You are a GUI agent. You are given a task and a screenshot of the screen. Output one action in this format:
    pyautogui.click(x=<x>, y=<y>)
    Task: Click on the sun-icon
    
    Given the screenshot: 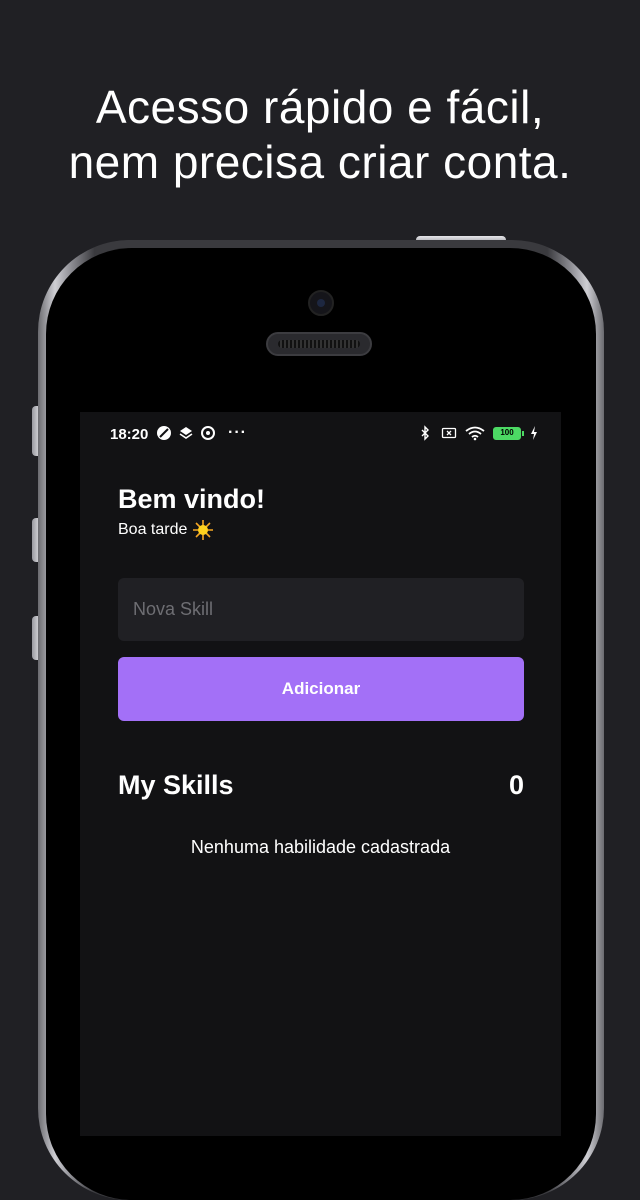 What is the action you would take?
    pyautogui.click(x=203, y=530)
    